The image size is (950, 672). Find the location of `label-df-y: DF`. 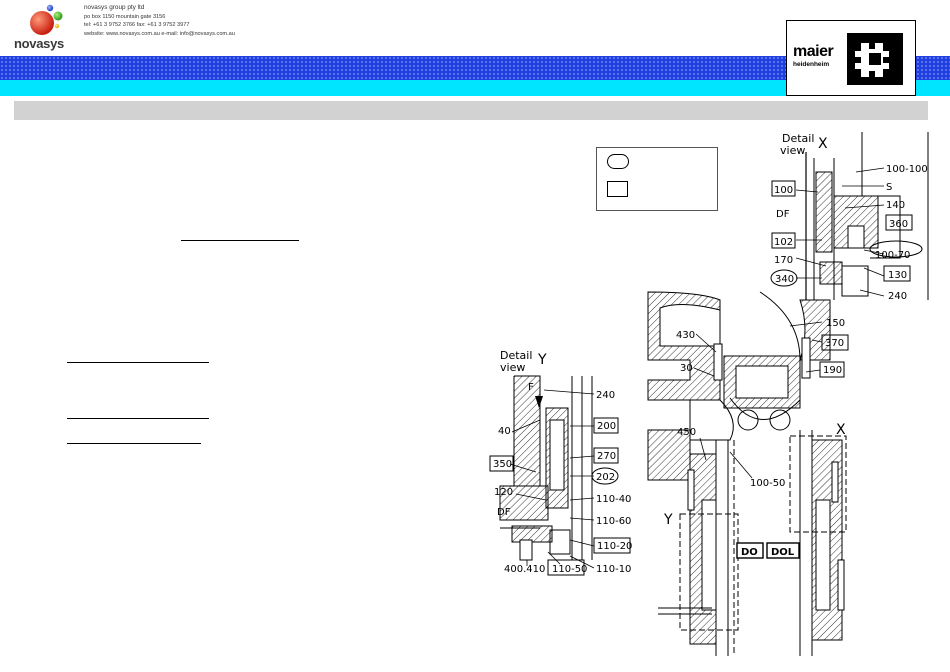

label-df-y: DF is located at coordinates (504, 512).